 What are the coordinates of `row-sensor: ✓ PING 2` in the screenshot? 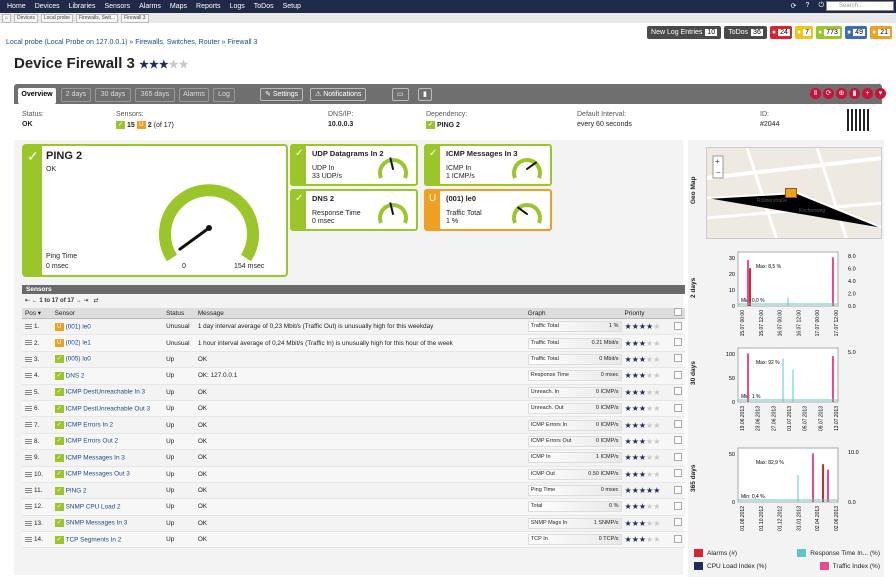 It's located at (107, 491).